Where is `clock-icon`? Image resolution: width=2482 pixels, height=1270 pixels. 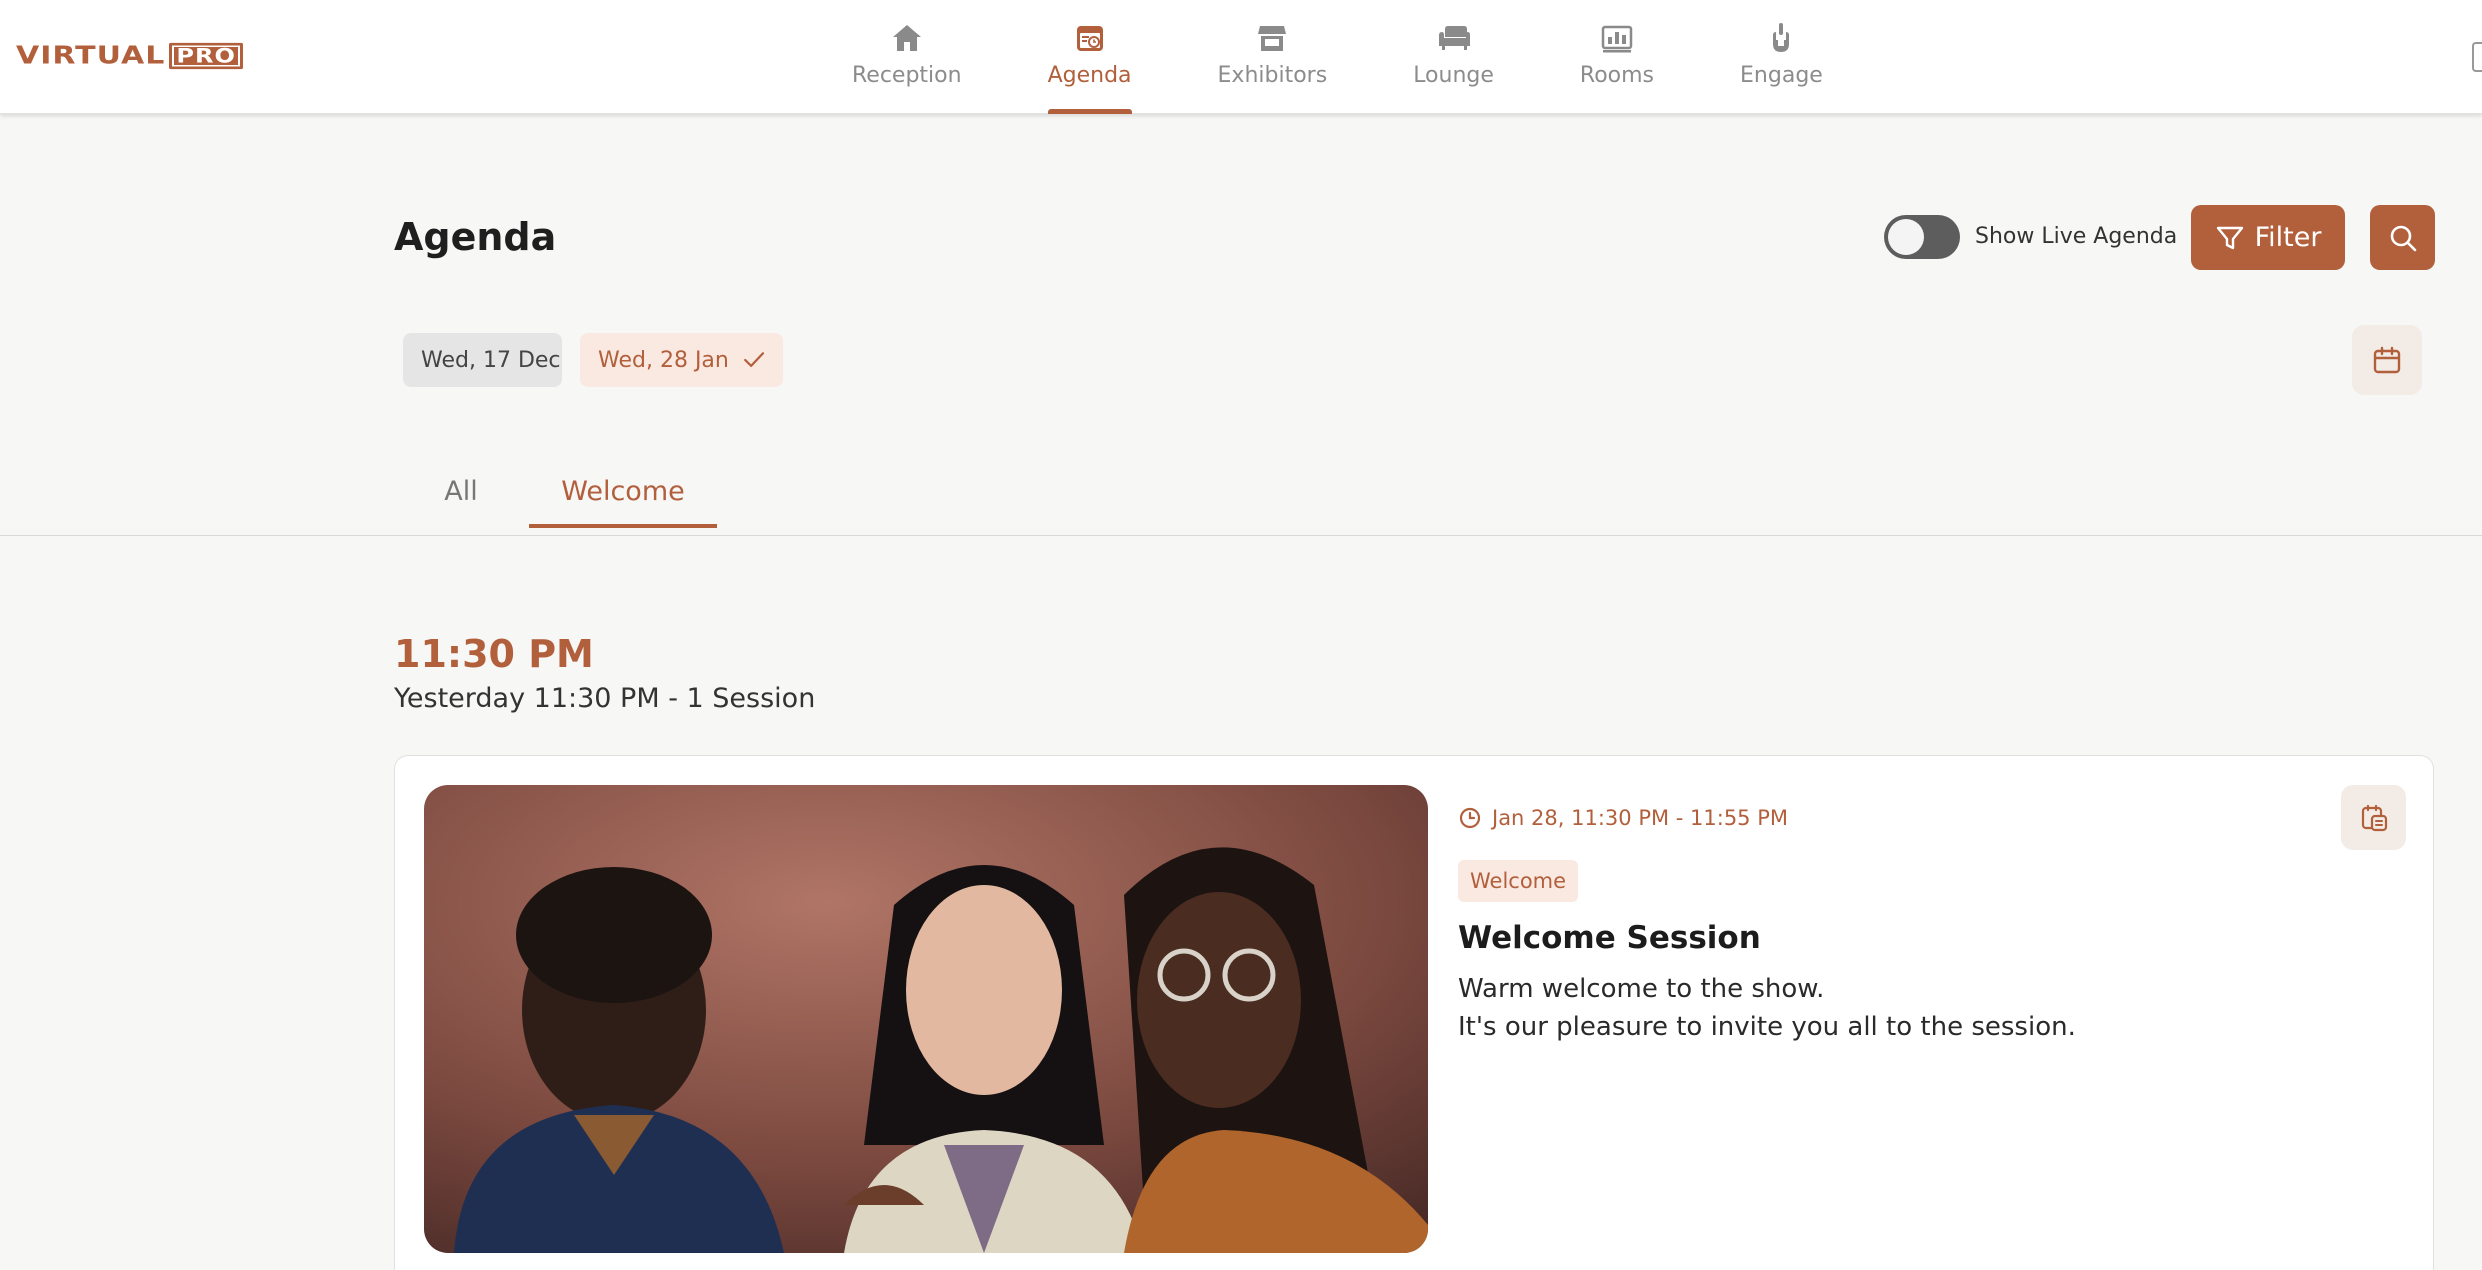
clock-icon is located at coordinates (1470, 818).